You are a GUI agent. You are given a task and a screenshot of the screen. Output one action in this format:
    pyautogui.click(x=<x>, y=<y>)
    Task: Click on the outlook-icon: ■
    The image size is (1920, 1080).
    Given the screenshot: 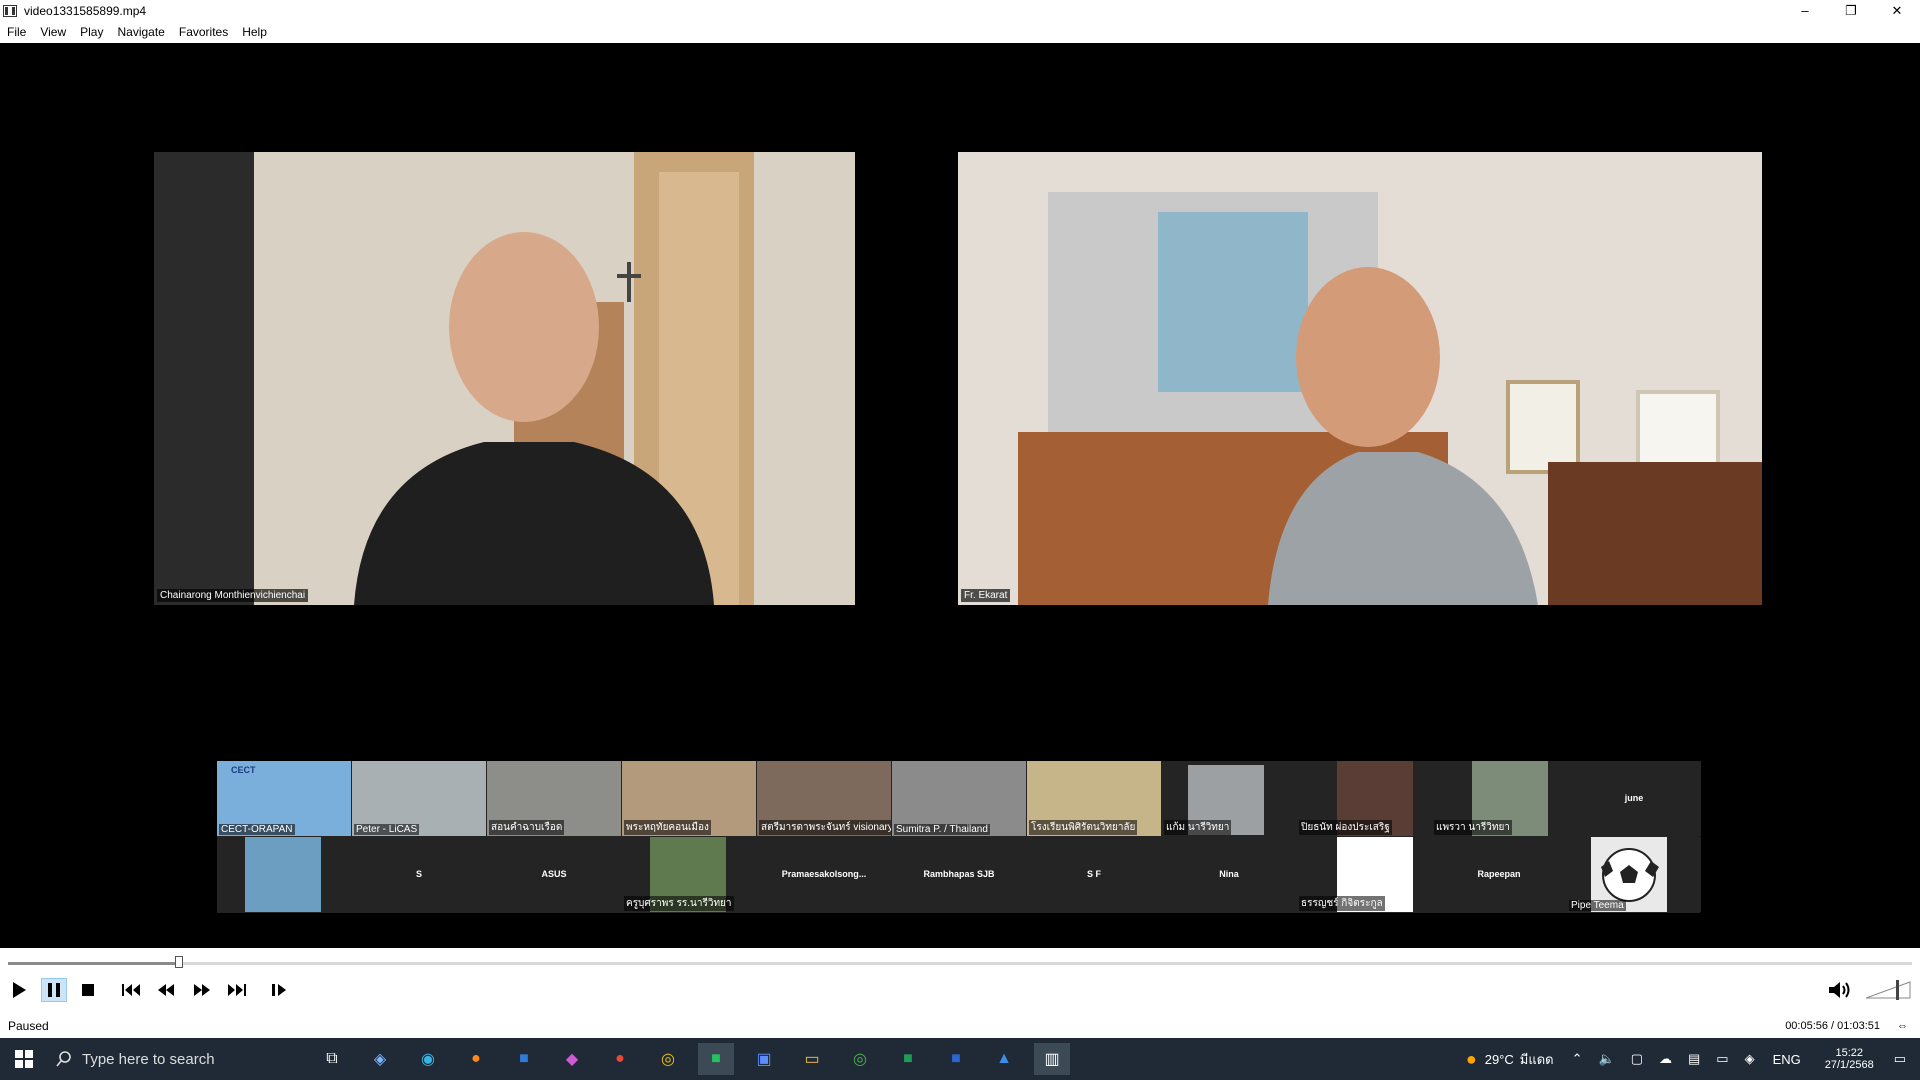 What is the action you would take?
    pyautogui.click(x=524, y=1059)
    